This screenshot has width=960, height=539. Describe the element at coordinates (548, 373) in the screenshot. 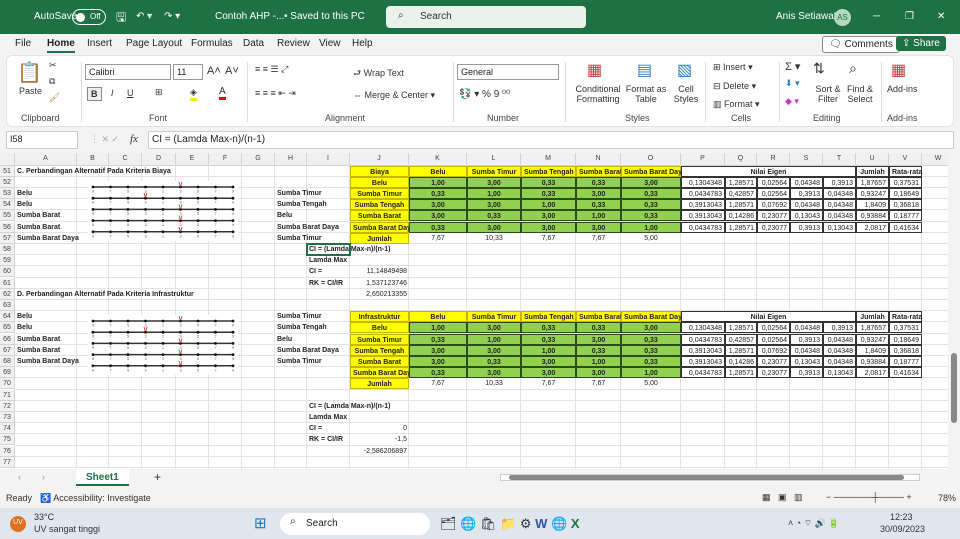

I see `cell-M69: 3,00` at that location.